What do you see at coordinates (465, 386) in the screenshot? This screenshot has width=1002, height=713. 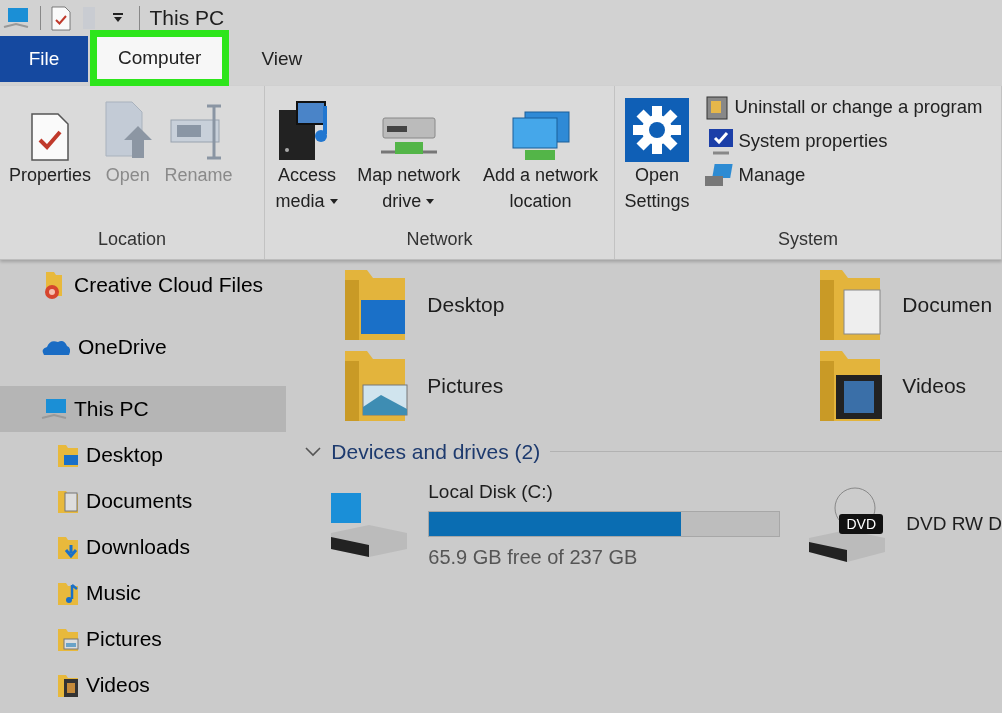 I see `folder-name: Pictures` at bounding box center [465, 386].